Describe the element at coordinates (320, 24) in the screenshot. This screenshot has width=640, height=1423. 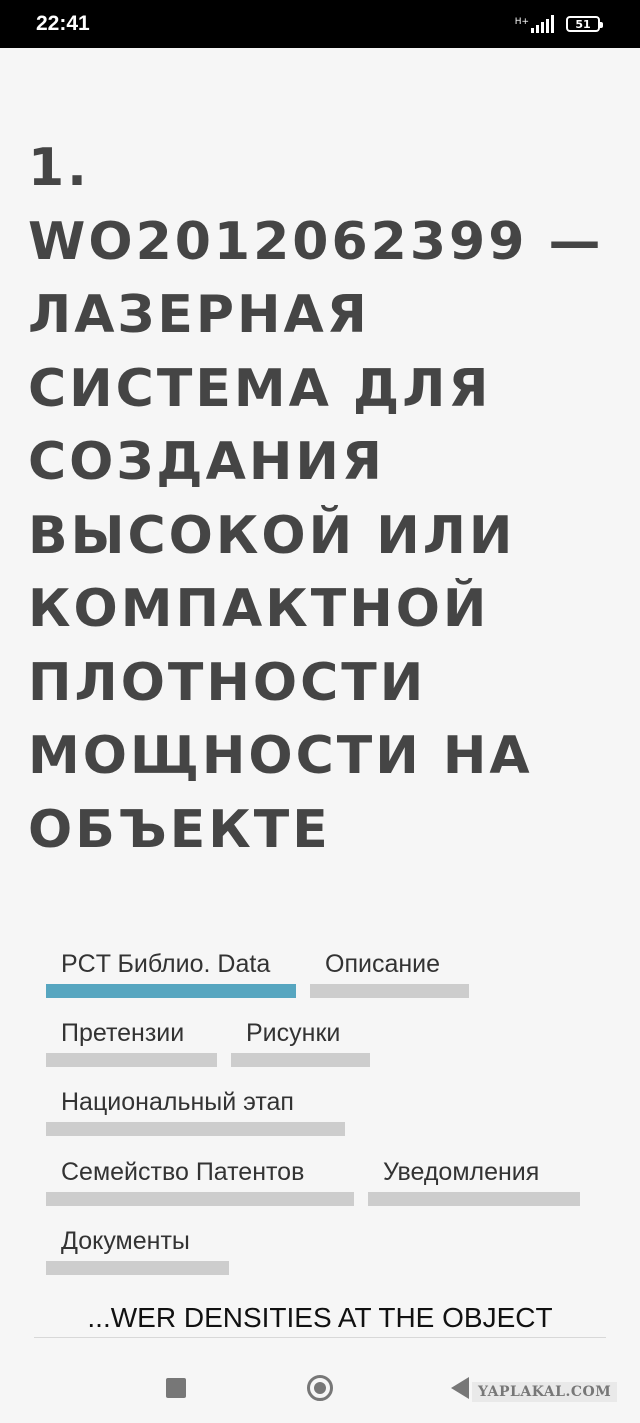
I see `status-bar: 22:41 H+ 51` at that location.